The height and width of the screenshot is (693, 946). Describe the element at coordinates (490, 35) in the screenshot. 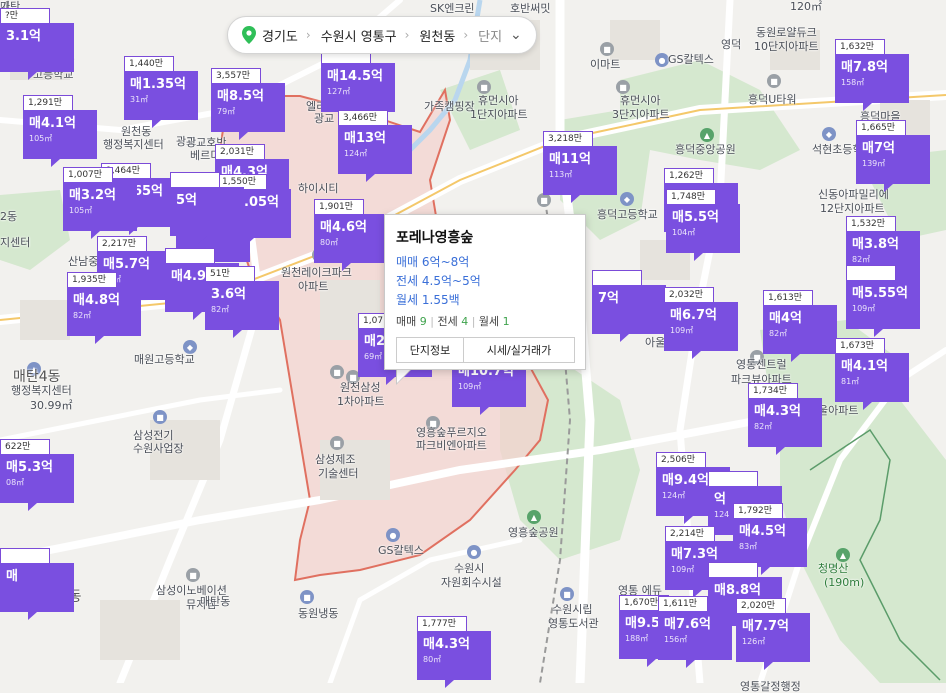

I see `breadcrumb-type: 단지` at that location.